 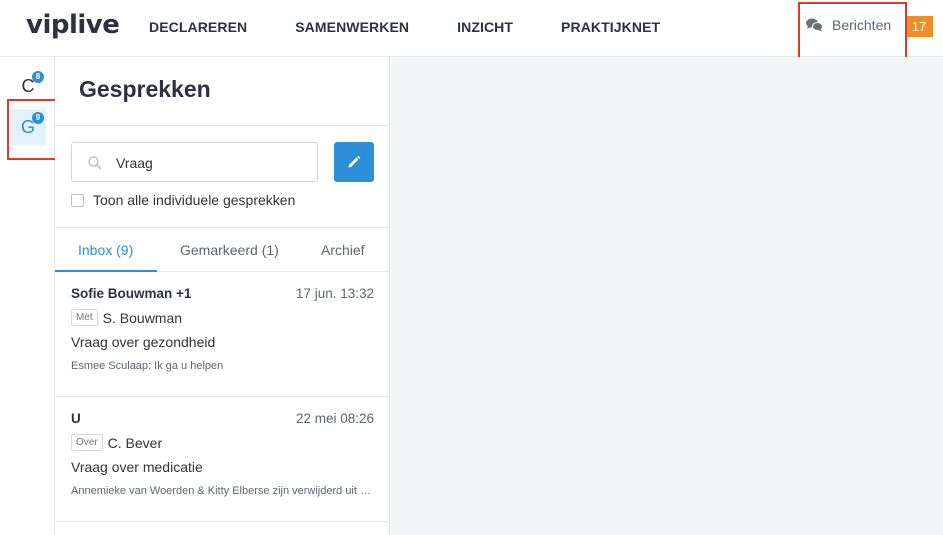 I want to click on rail-badge: 8, so click(x=38, y=77).